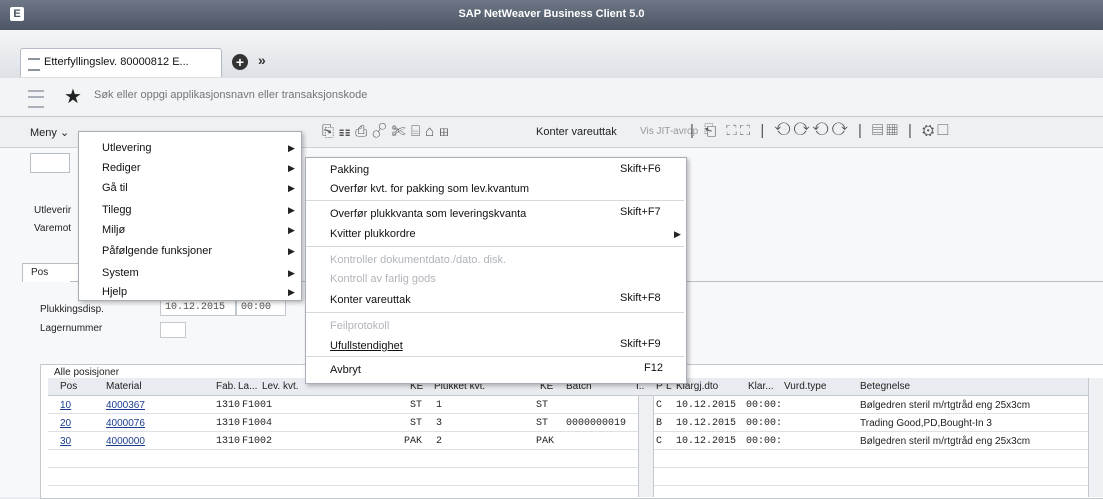 Image resolution: width=1103 pixels, height=499 pixels. Describe the element at coordinates (439, 405) in the screenshot. I see `cell-plukket: 1` at that location.